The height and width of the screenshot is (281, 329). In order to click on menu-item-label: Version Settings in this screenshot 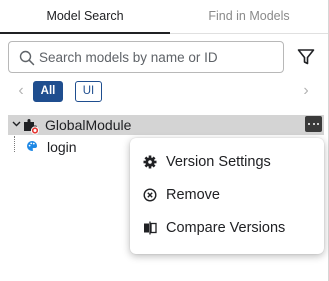, I will do `click(218, 162)`.